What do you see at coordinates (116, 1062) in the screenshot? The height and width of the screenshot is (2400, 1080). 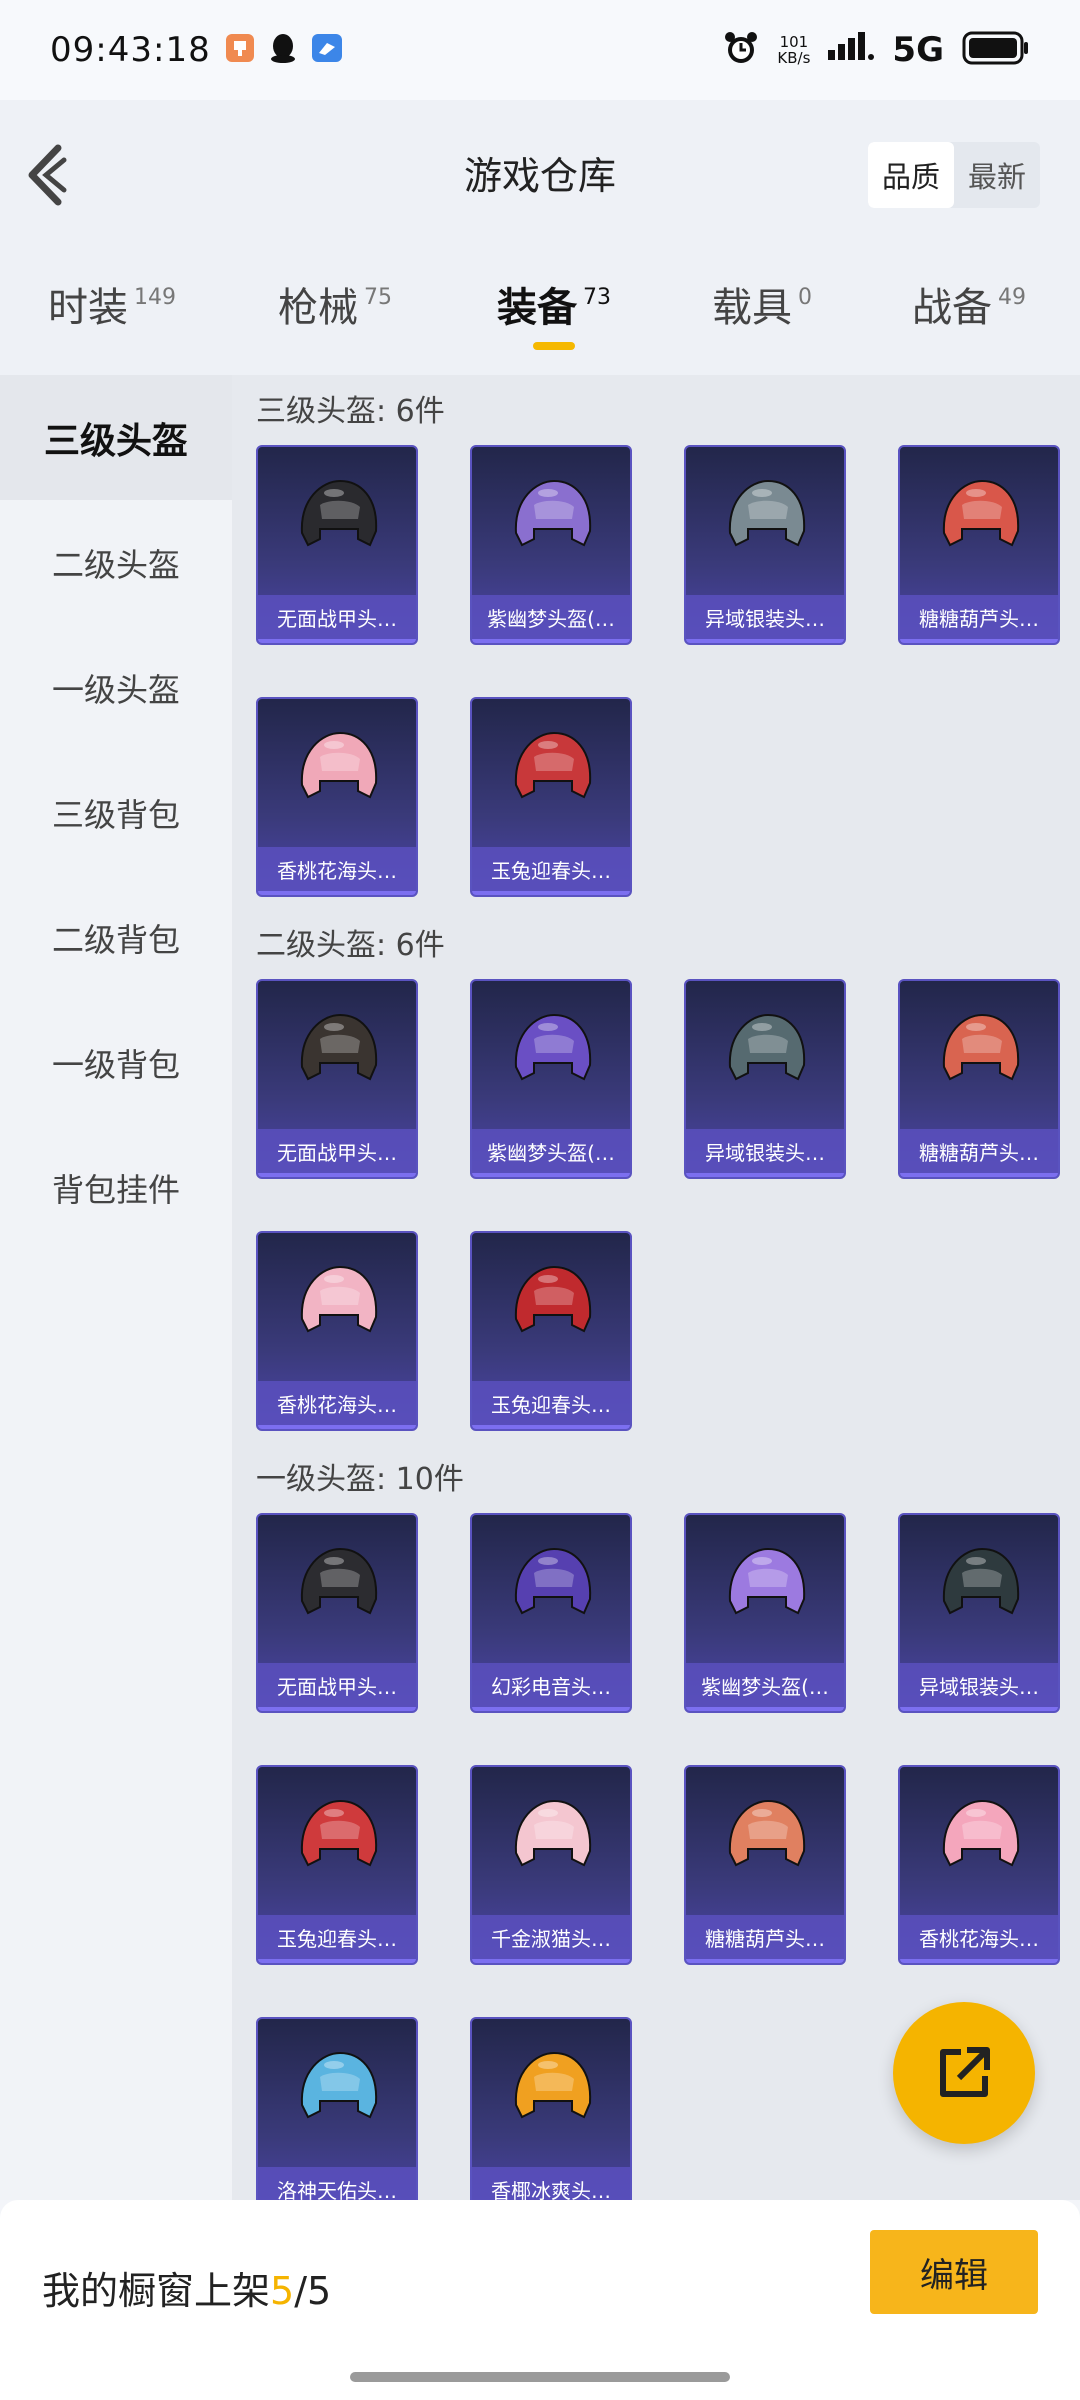 I see `sidebar-item-level1-backpack: 一级背包` at bounding box center [116, 1062].